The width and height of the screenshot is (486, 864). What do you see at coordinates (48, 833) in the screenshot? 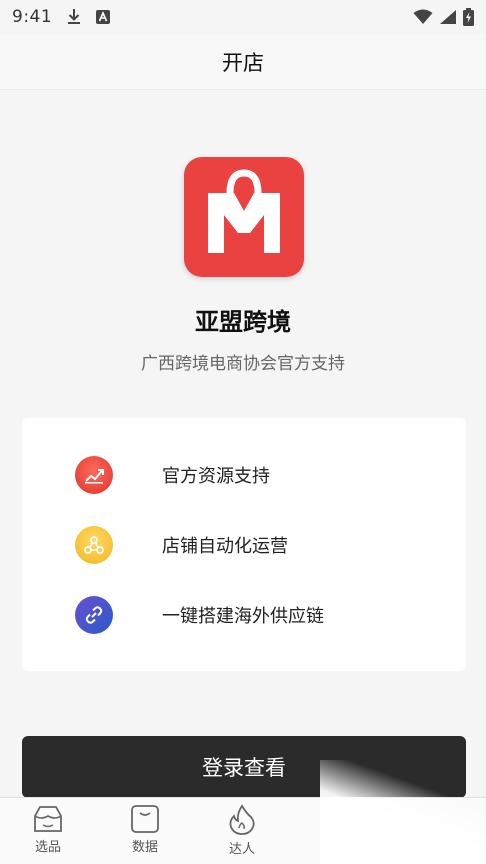
I see `tab-selection: 选品` at bounding box center [48, 833].